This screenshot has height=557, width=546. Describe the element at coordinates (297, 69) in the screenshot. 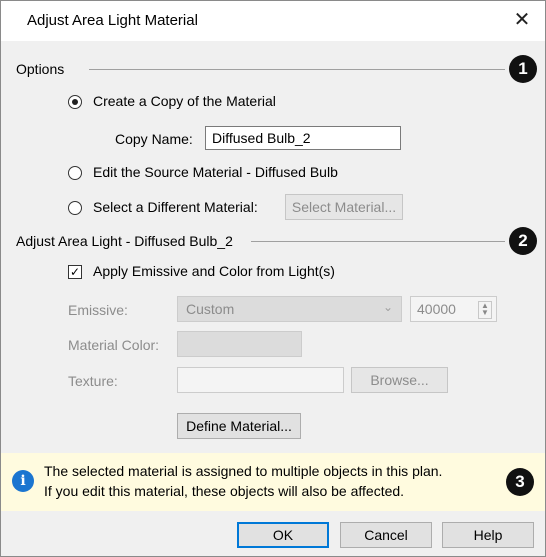

I see `options-divider` at that location.